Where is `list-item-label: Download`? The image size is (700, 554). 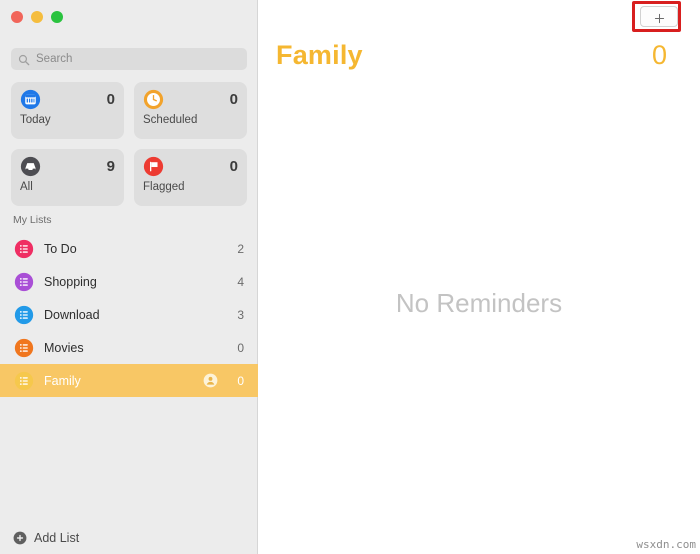
list-item-label: Download is located at coordinates (72, 314).